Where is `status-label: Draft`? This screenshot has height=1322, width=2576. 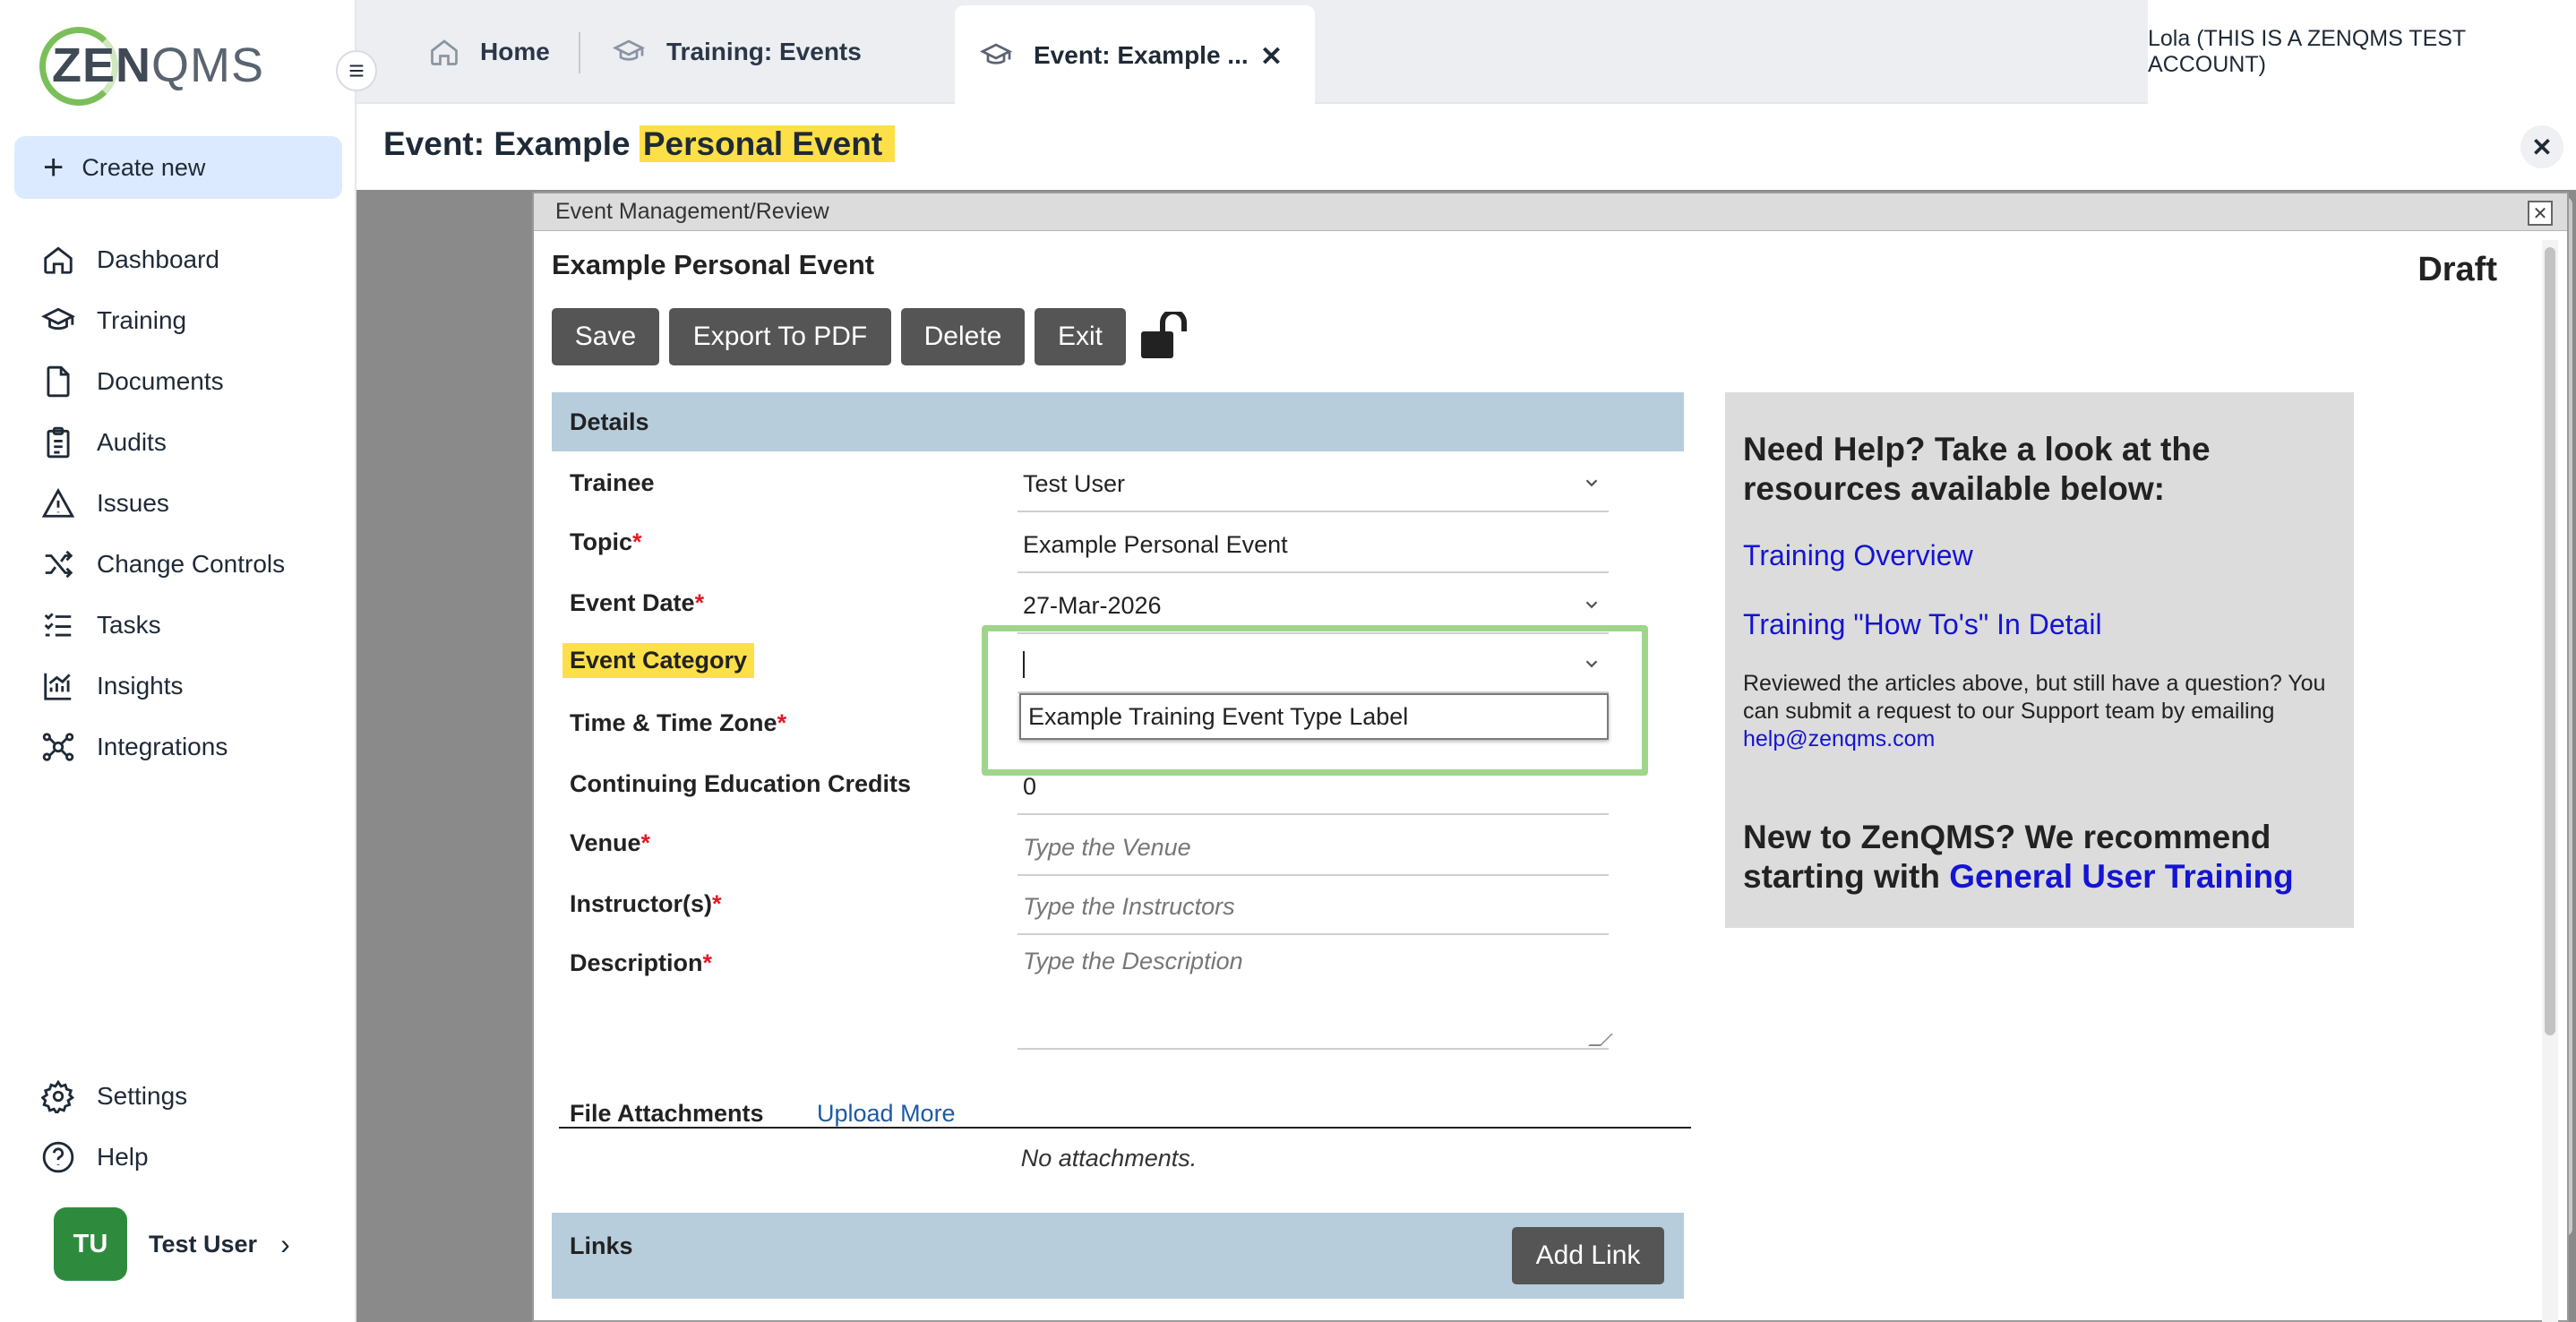 status-label: Draft is located at coordinates (2457, 269).